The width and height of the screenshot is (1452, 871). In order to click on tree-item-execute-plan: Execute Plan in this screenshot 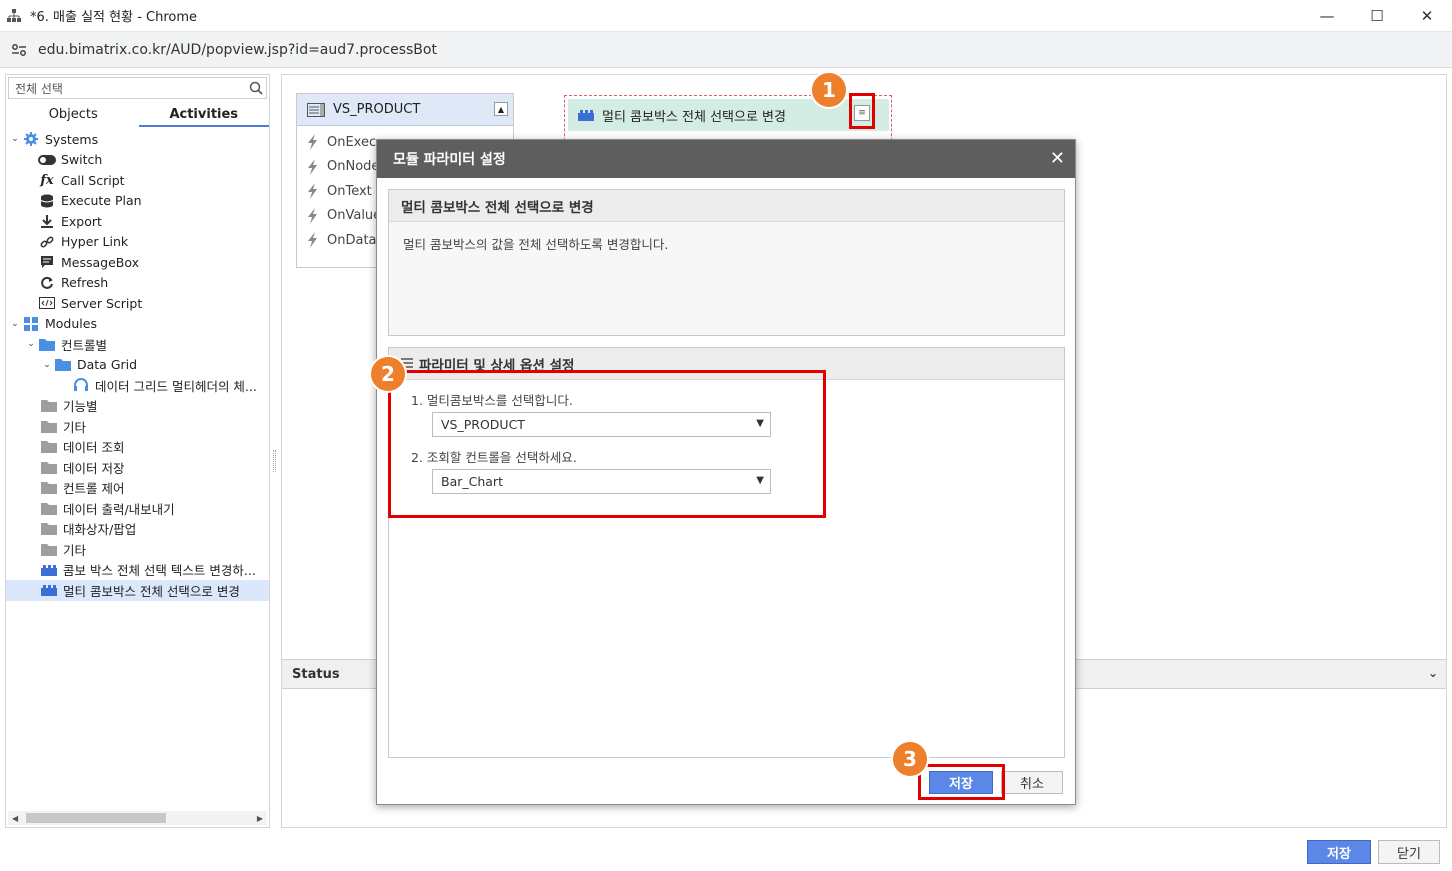, I will do `click(137, 201)`.